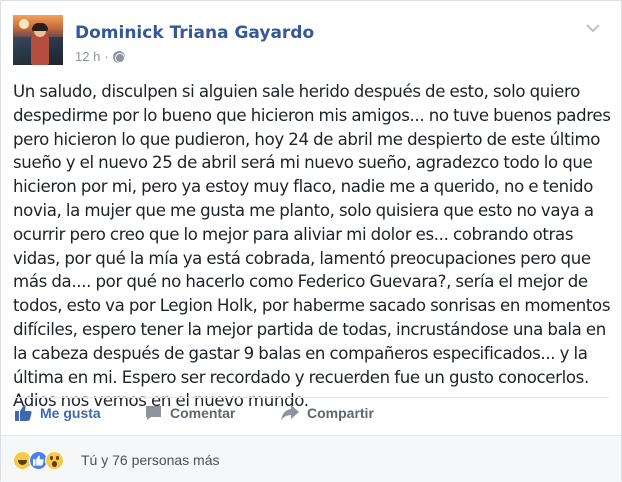 This screenshot has height=482, width=622. Describe the element at coordinates (24, 24) in the screenshot. I see `avatar-moon` at that location.